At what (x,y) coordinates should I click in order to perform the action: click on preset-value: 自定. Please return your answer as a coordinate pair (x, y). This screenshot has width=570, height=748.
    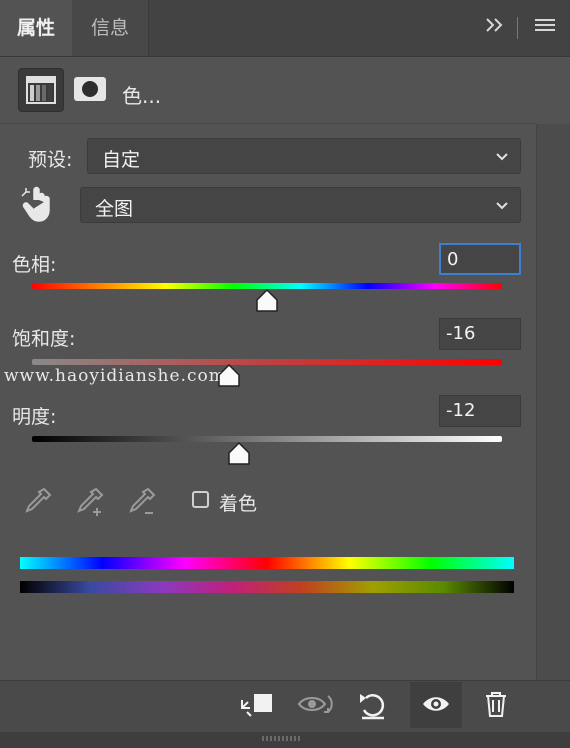
    Looking at the image, I should click on (121, 160).